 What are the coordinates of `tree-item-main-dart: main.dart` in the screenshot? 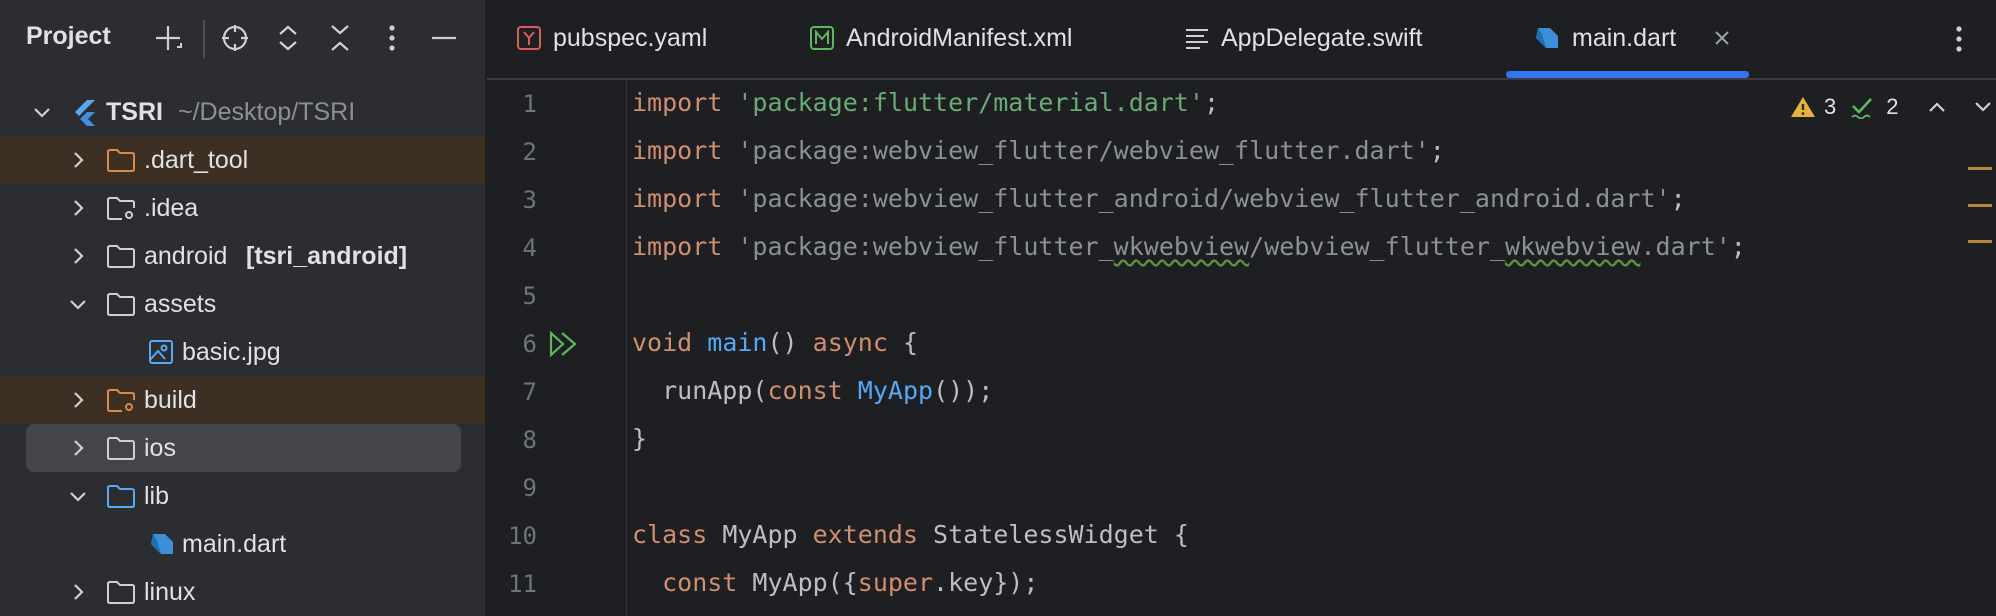 It's located at (242, 544).